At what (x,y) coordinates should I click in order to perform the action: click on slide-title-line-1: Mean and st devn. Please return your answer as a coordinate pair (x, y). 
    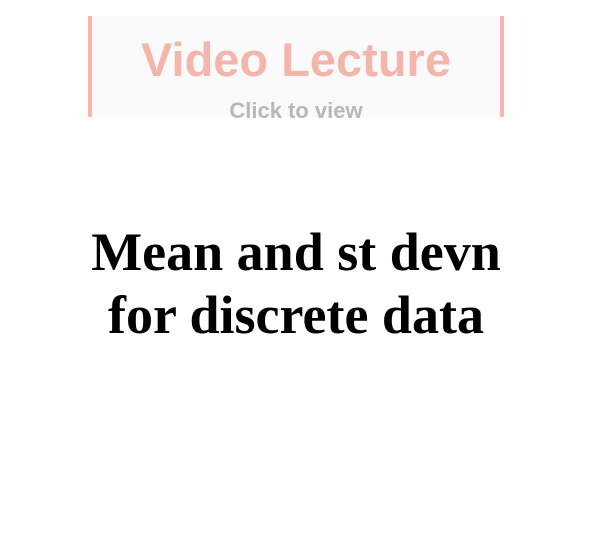
    Looking at the image, I should click on (296, 252).